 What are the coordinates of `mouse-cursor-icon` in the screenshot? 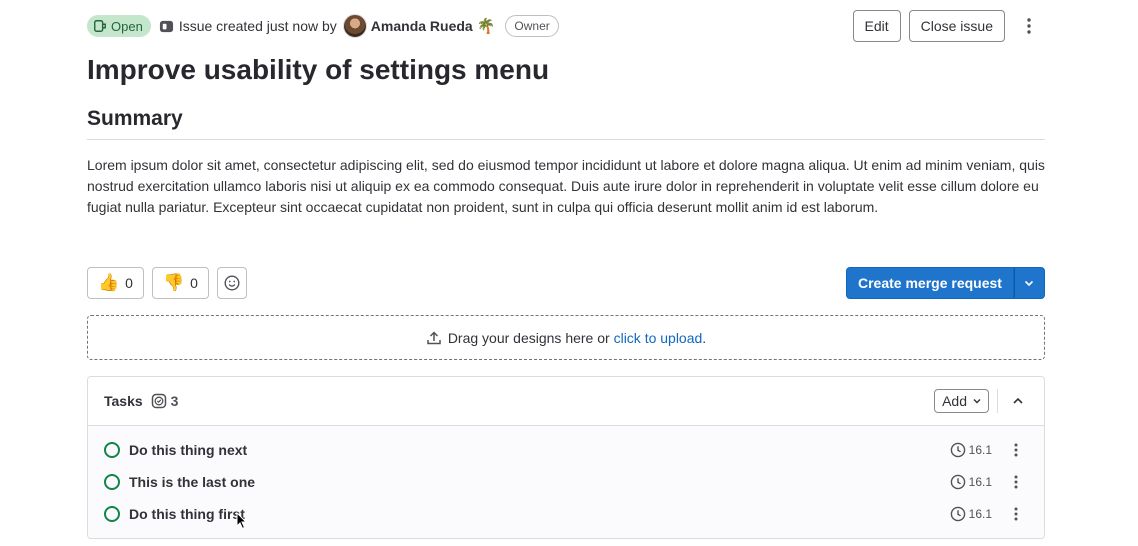 It's located at (242, 521).